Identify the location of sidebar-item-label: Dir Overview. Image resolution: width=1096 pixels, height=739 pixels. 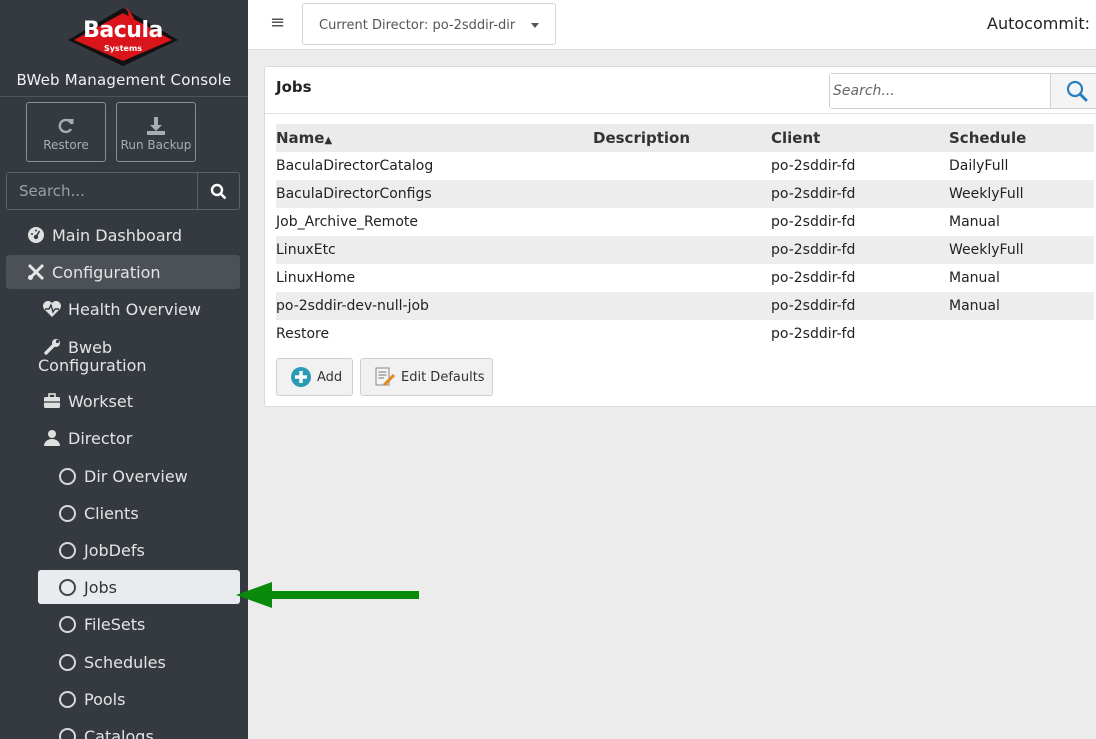
(136, 476).